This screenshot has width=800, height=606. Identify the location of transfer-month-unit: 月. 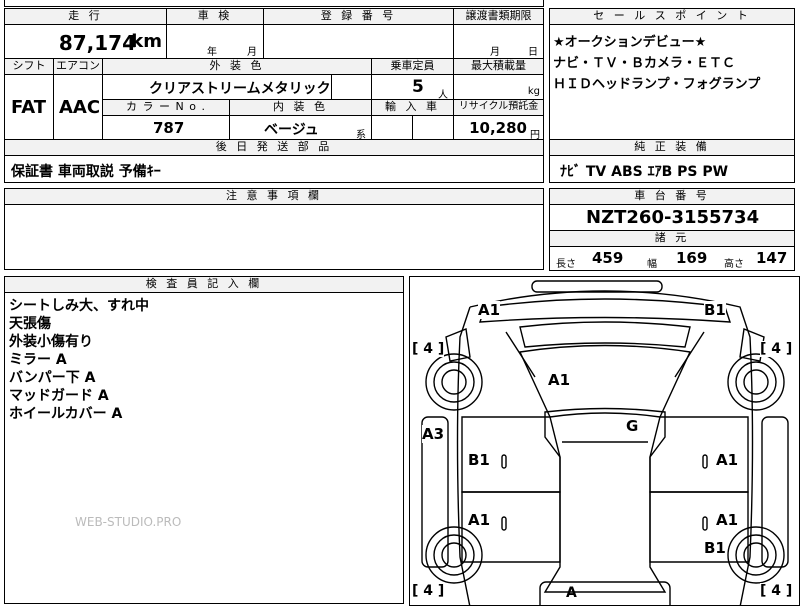
(495, 52).